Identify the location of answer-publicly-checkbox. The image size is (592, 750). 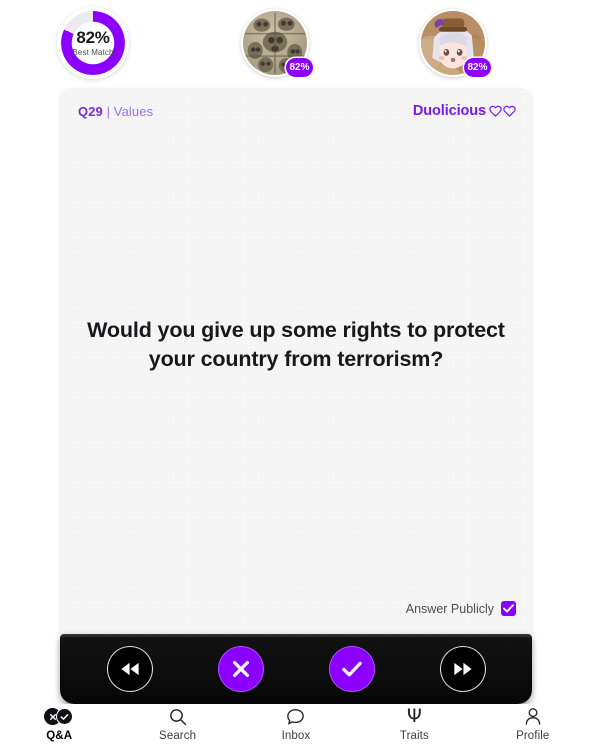
(508, 608).